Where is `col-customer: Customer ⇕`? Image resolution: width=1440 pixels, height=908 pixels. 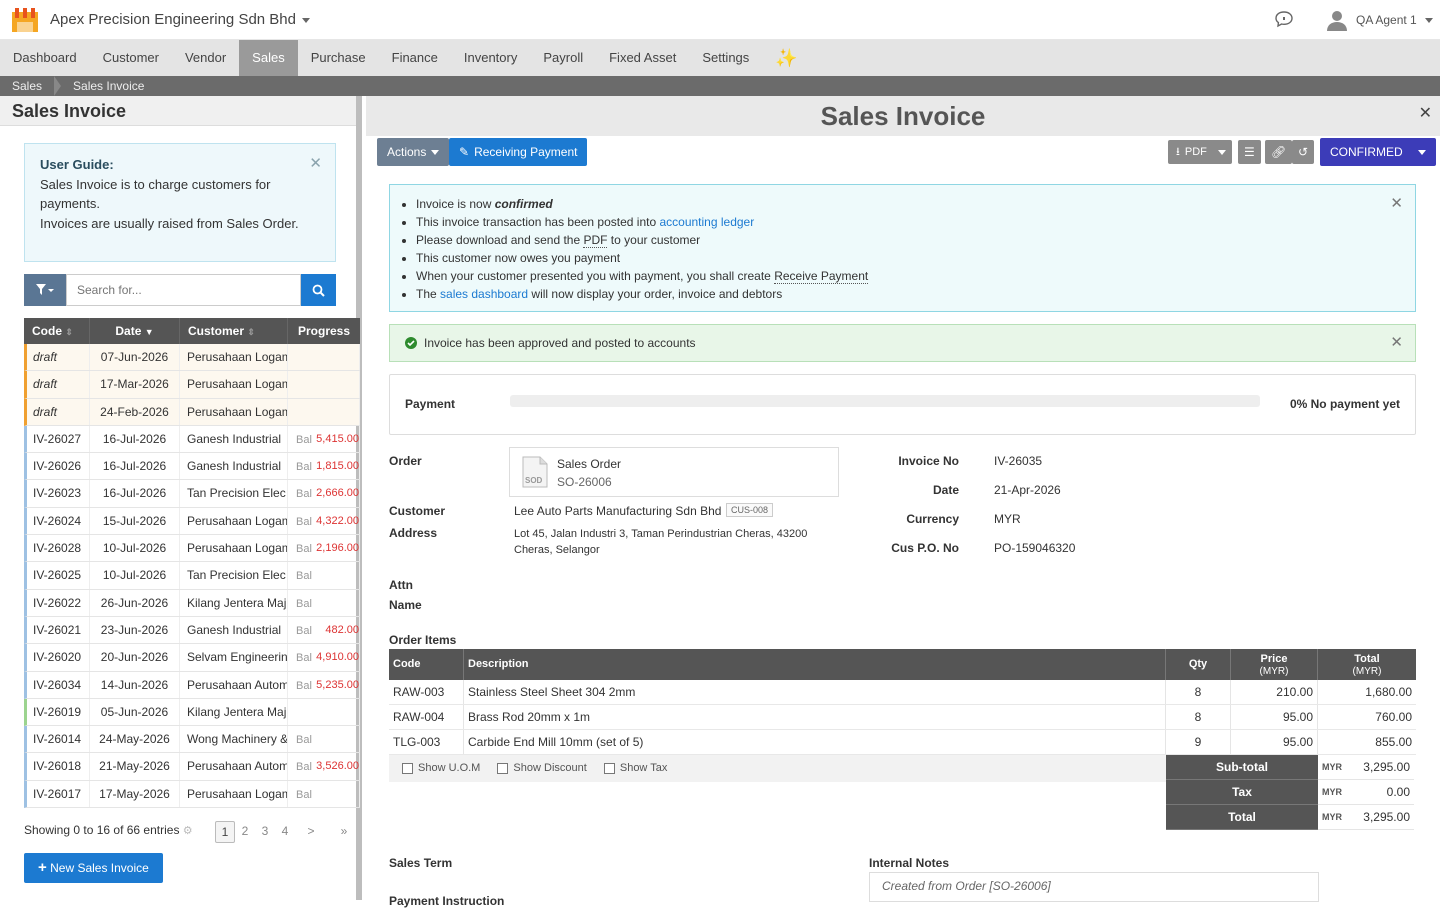
col-customer: Customer ⇕ is located at coordinates (234, 331).